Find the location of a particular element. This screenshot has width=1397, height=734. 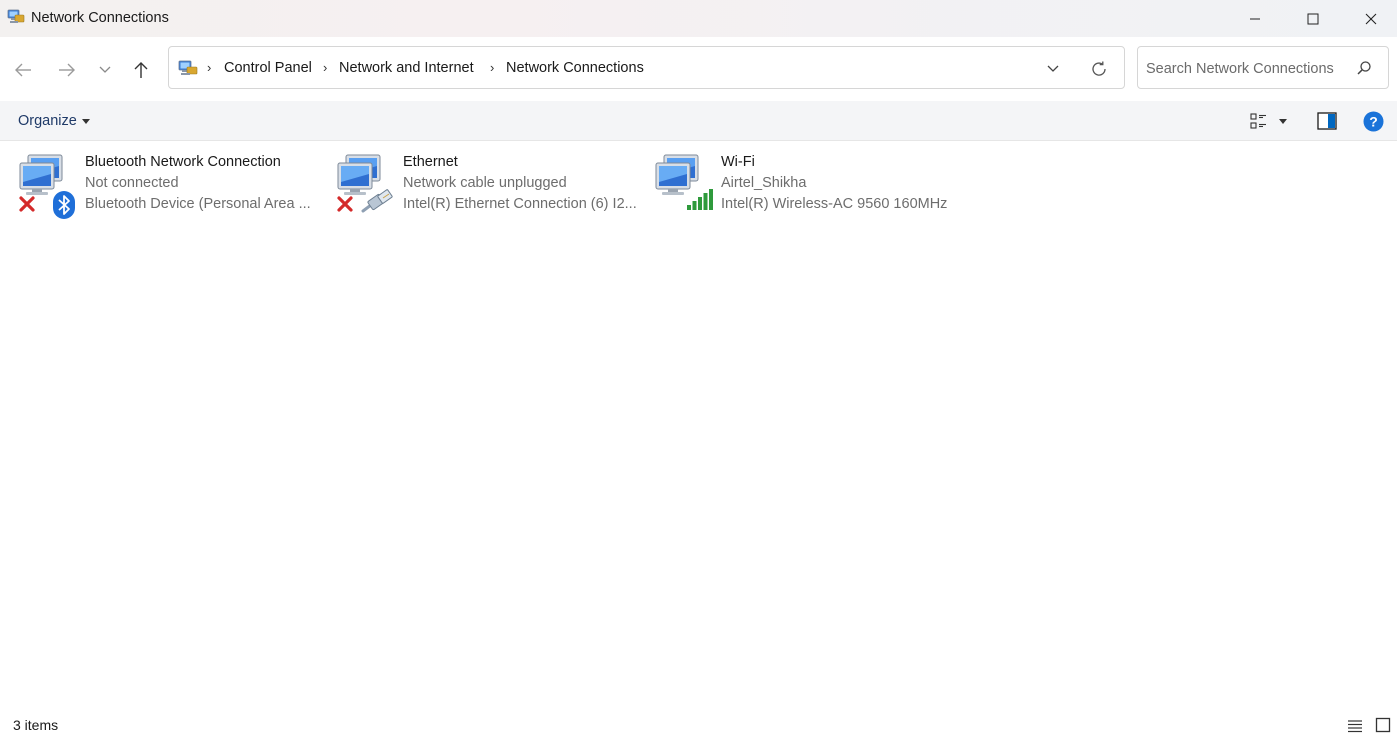

organize-menu-button: Organize is located at coordinates (54, 121).